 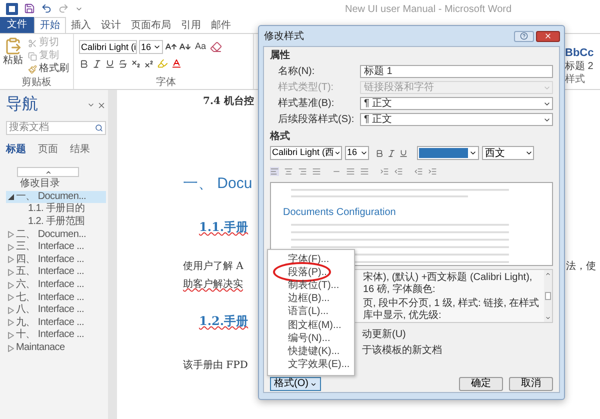 I want to click on field-label: 名称(N):, so click(x=297, y=72).